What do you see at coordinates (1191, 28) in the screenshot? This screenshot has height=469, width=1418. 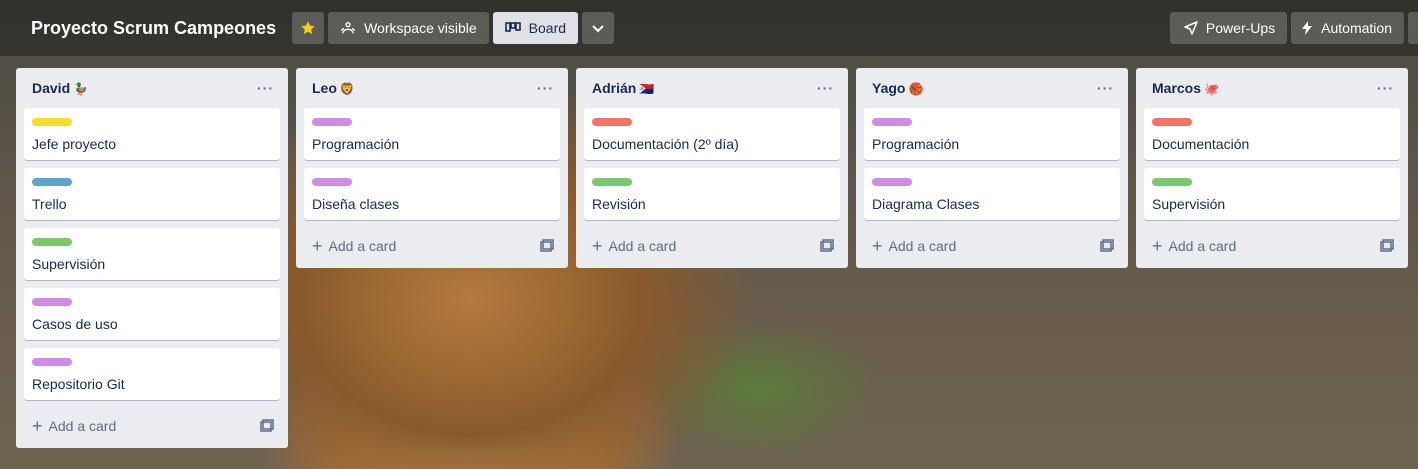 I see `rocket-icon` at bounding box center [1191, 28].